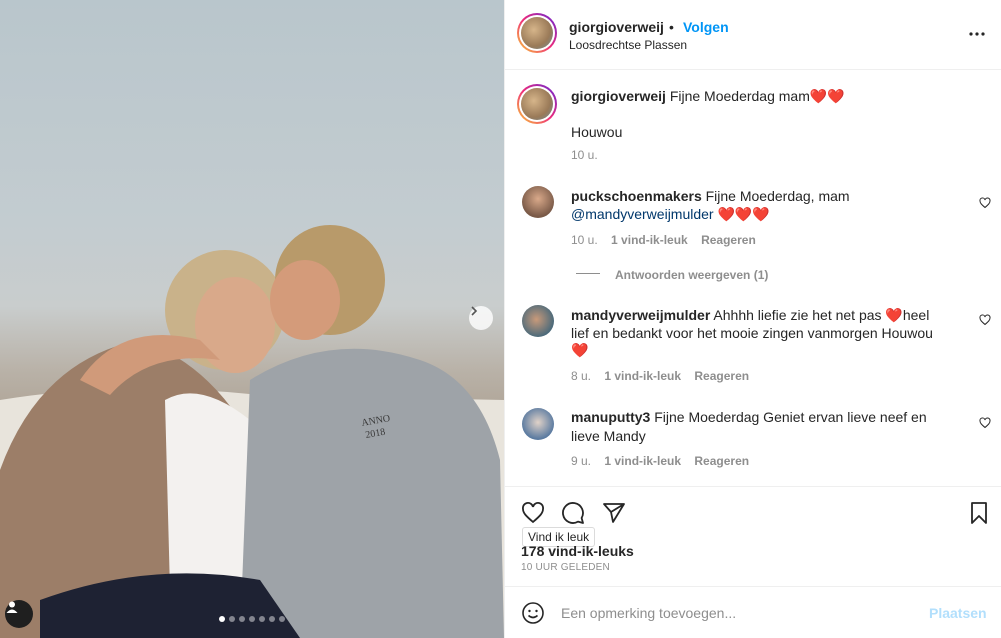 The width and height of the screenshot is (1001, 638). I want to click on comment-mention: @mandyverweijmulder, so click(642, 214).